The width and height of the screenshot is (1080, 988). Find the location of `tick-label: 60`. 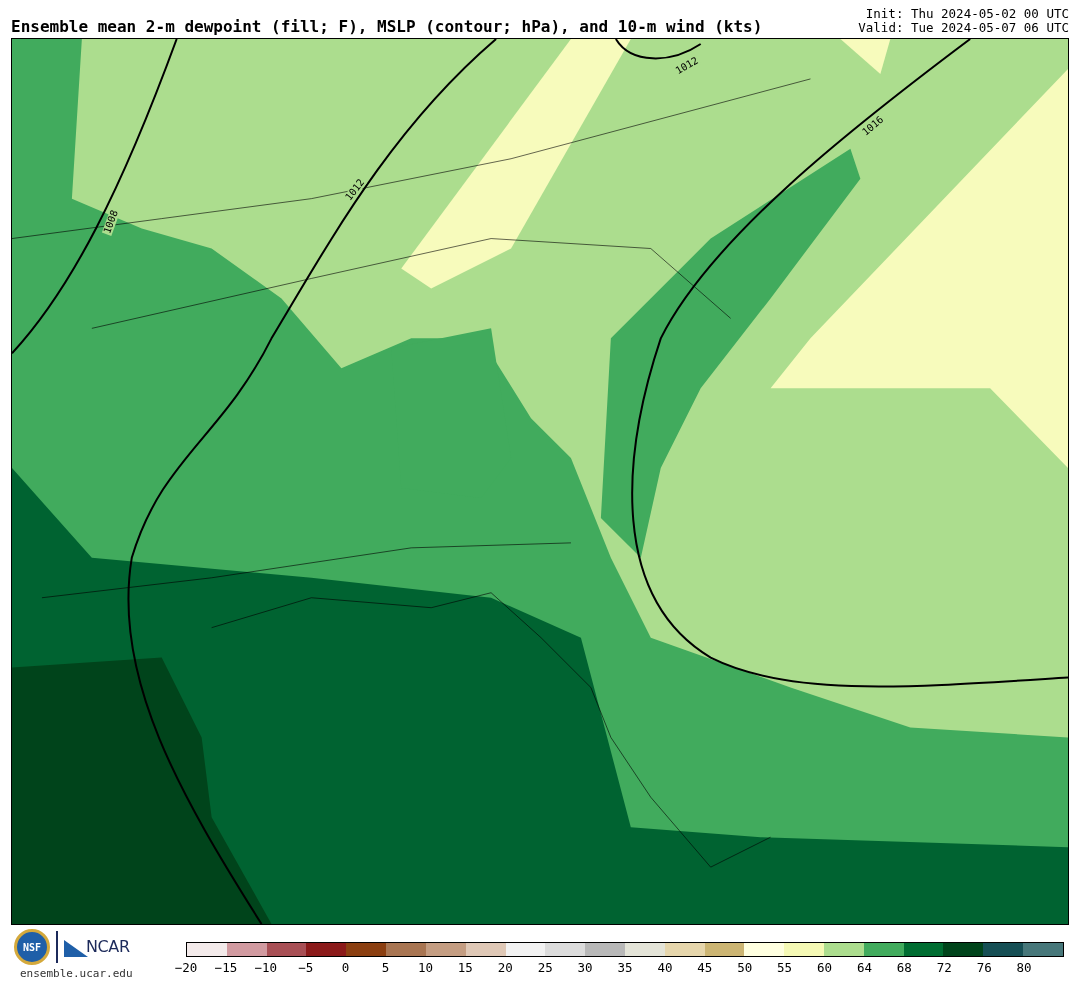

tick-label: 60 is located at coordinates (825, 968).